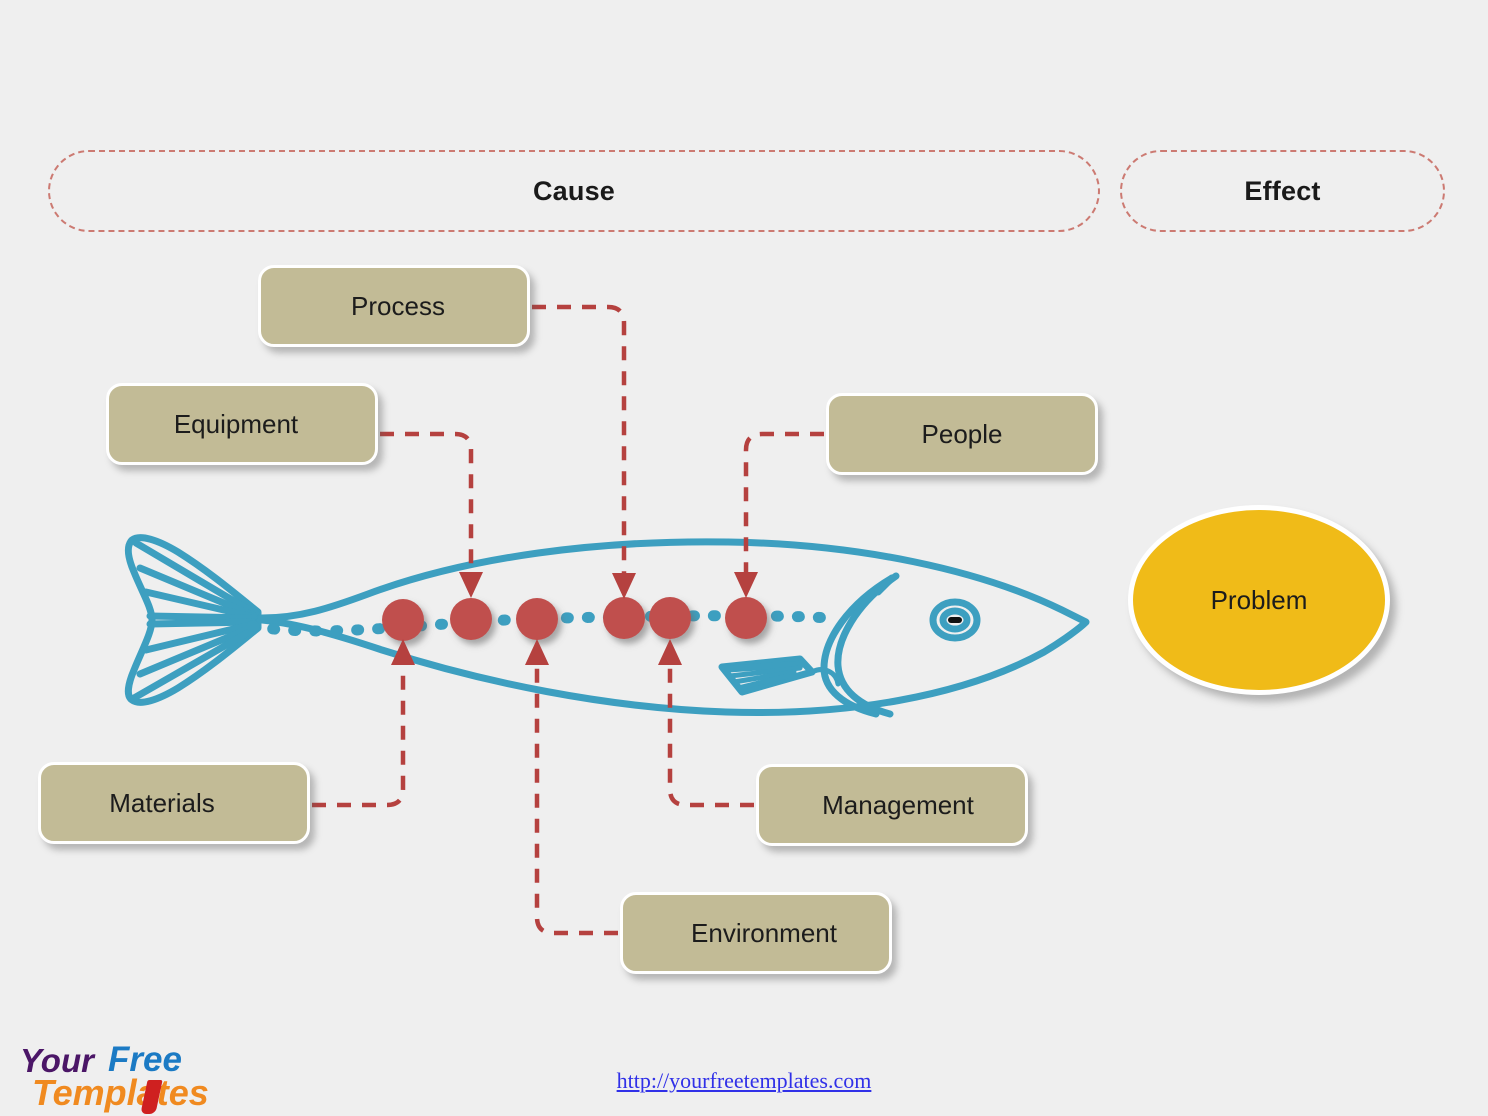 Image resolution: width=1488 pixels, height=1116 pixels. What do you see at coordinates (885, 585) in the screenshot?
I see `fish-gill-tip` at bounding box center [885, 585].